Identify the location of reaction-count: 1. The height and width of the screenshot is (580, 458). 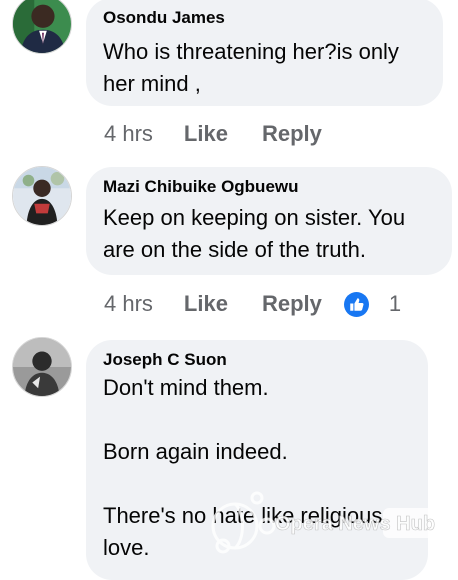
(395, 303).